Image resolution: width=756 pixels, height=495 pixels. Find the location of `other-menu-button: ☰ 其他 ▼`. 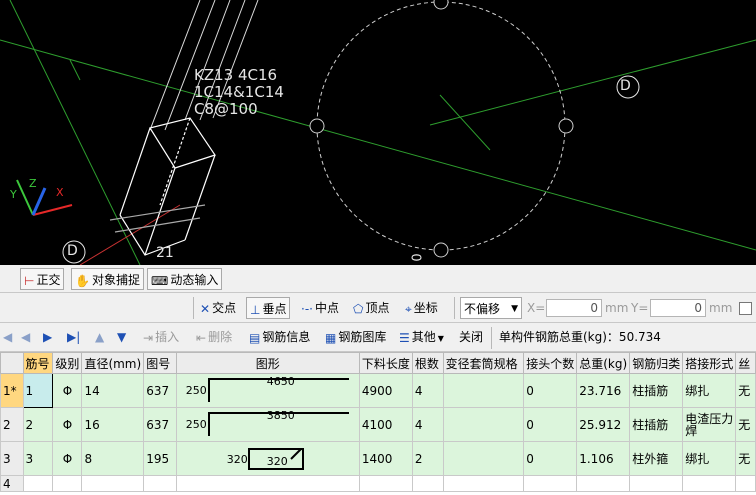

other-menu-button: ☰ 其他 ▼ is located at coordinates (421, 337).